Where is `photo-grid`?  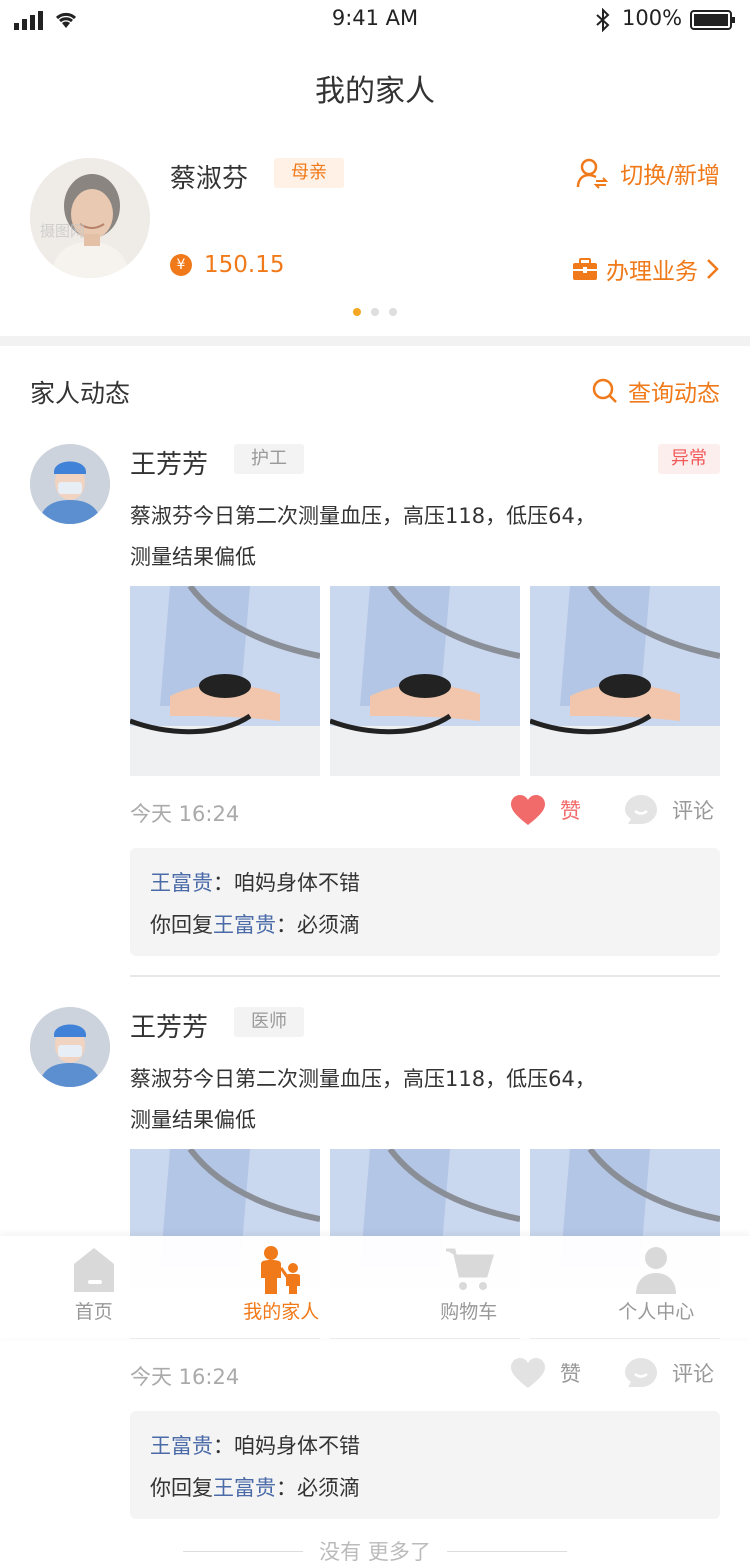
photo-grid is located at coordinates (425, 681).